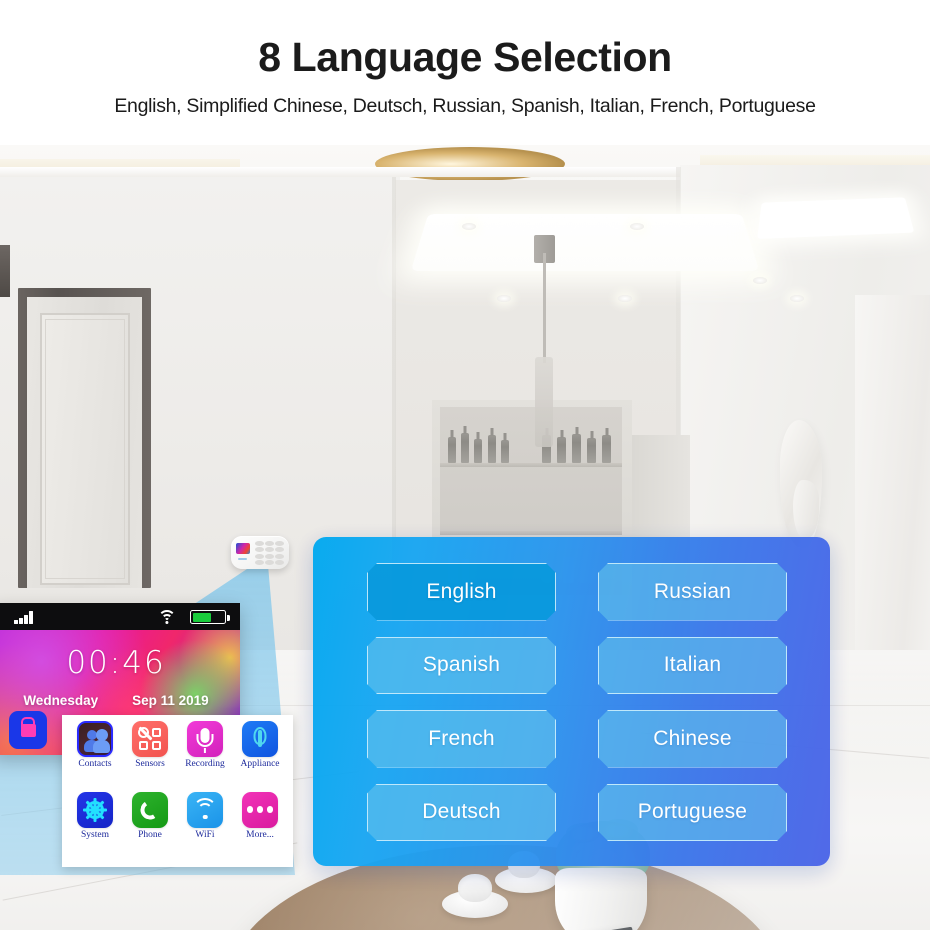 The height and width of the screenshot is (930, 930). Describe the element at coordinates (243, 548) in the screenshot. I see `keypad-screen-icon` at that location.